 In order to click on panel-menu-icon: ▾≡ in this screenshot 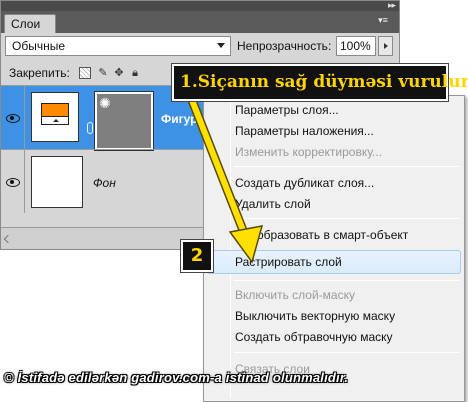, I will do `click(383, 22)`.